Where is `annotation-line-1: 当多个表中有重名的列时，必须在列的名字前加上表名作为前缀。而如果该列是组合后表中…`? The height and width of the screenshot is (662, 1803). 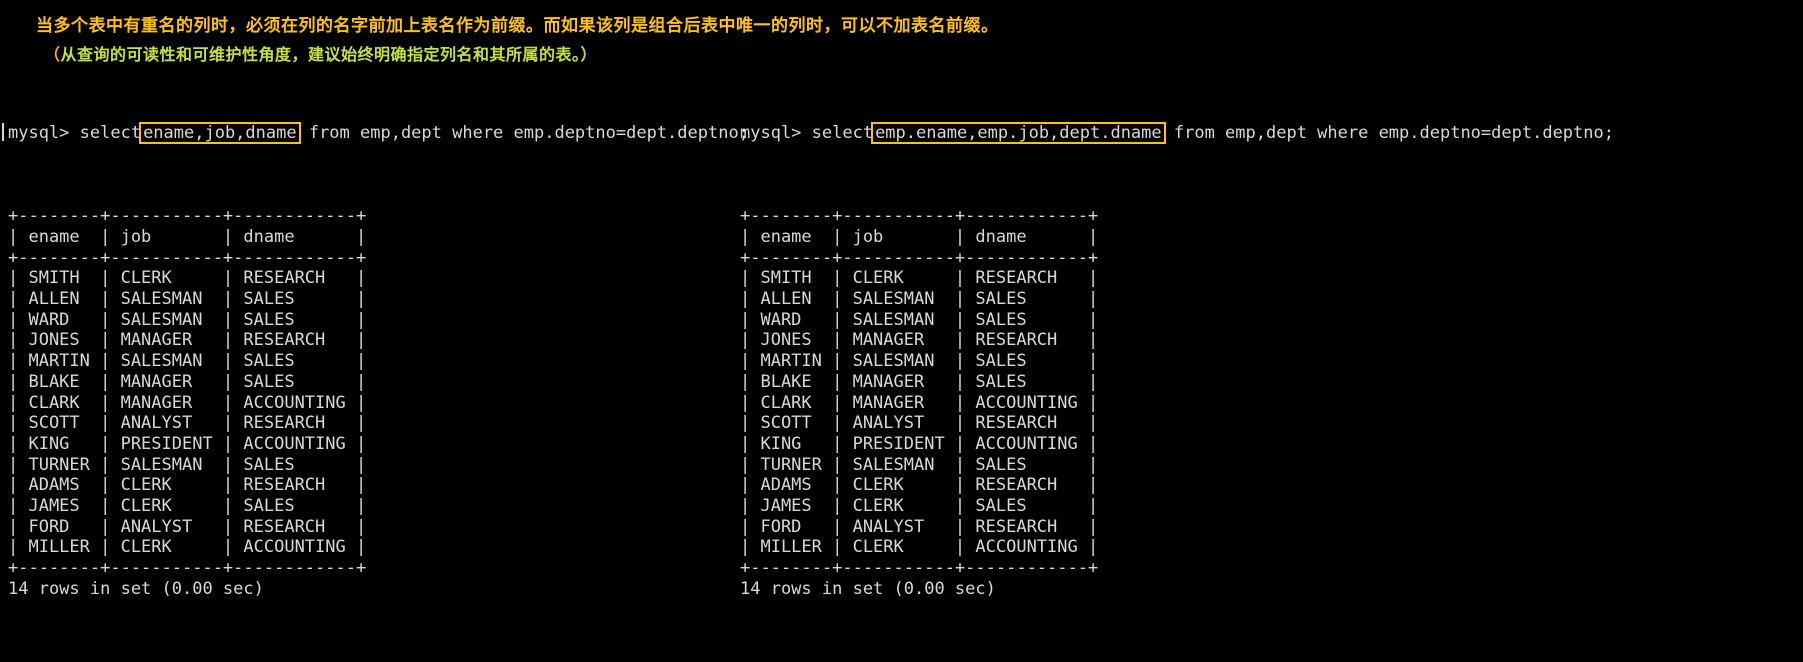
annotation-line-1: 当多个表中有重名的列时，必须在列的名字前加上表名作为前缀。而如果该列是组合后表中… is located at coordinates (517, 26).